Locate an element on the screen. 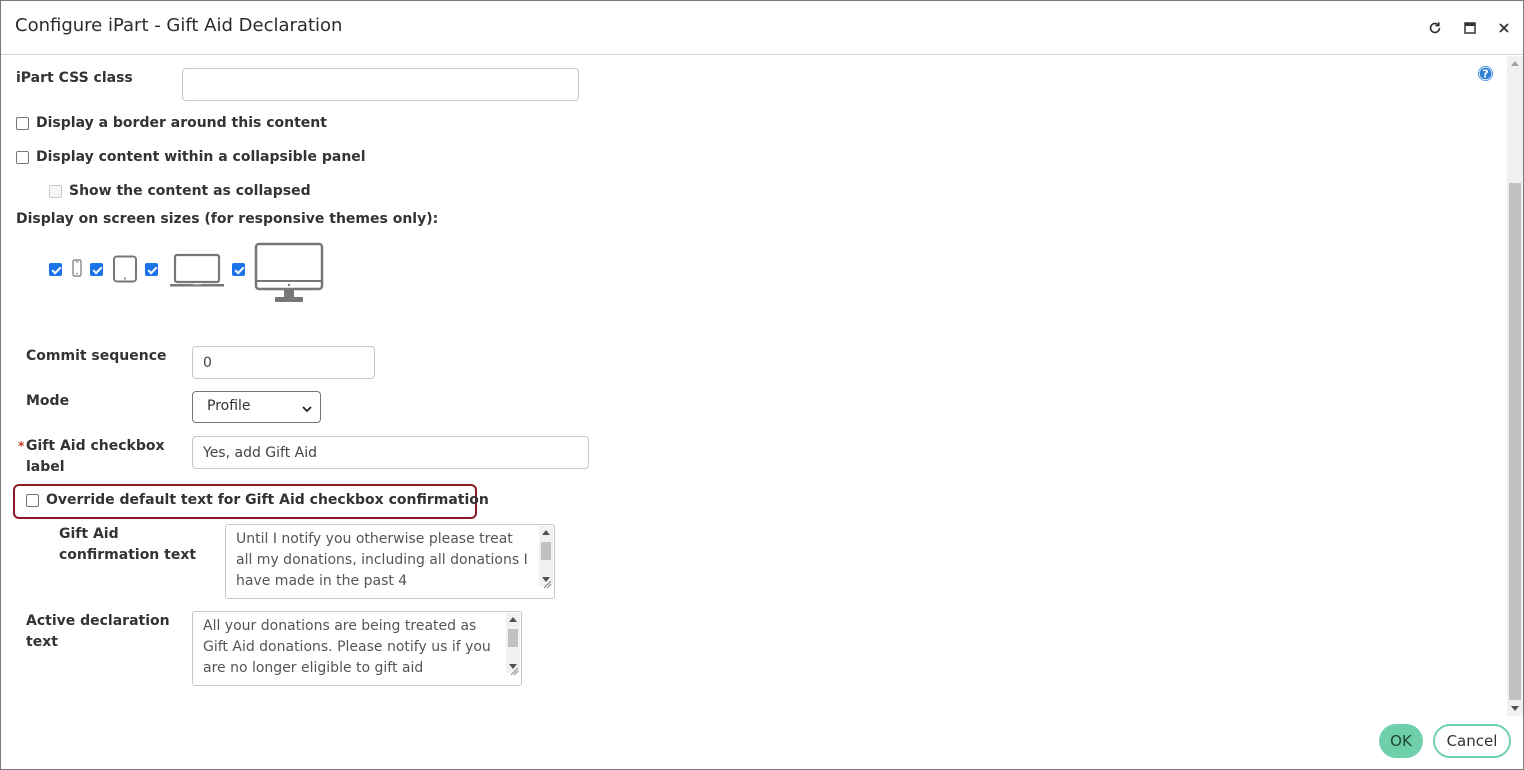 This screenshot has height=770, width=1524. commit-sequence-input is located at coordinates (283, 362).